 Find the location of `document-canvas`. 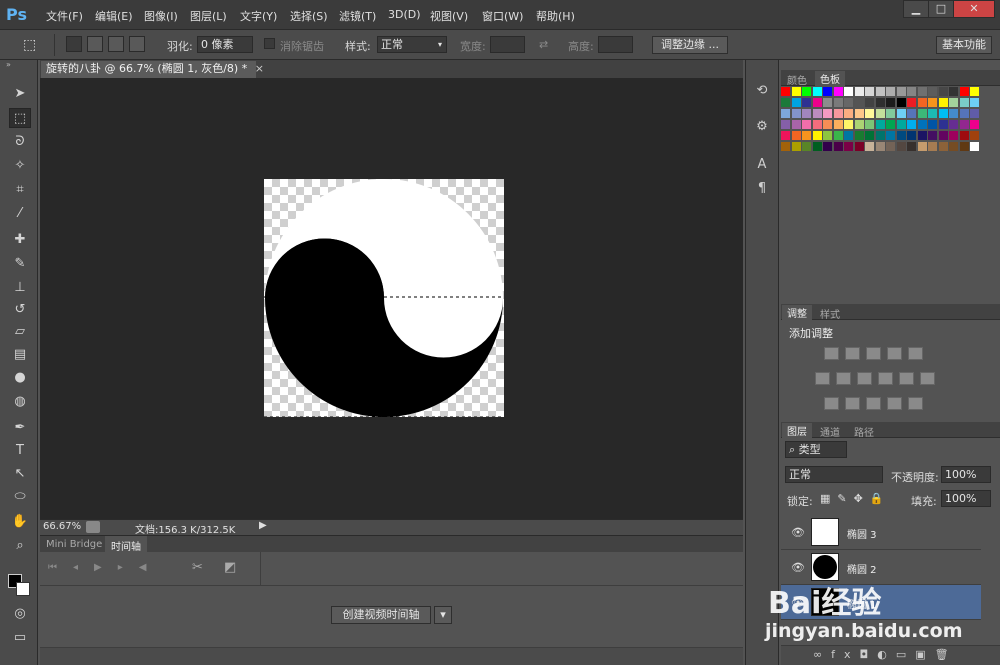

document-canvas is located at coordinates (384, 298).